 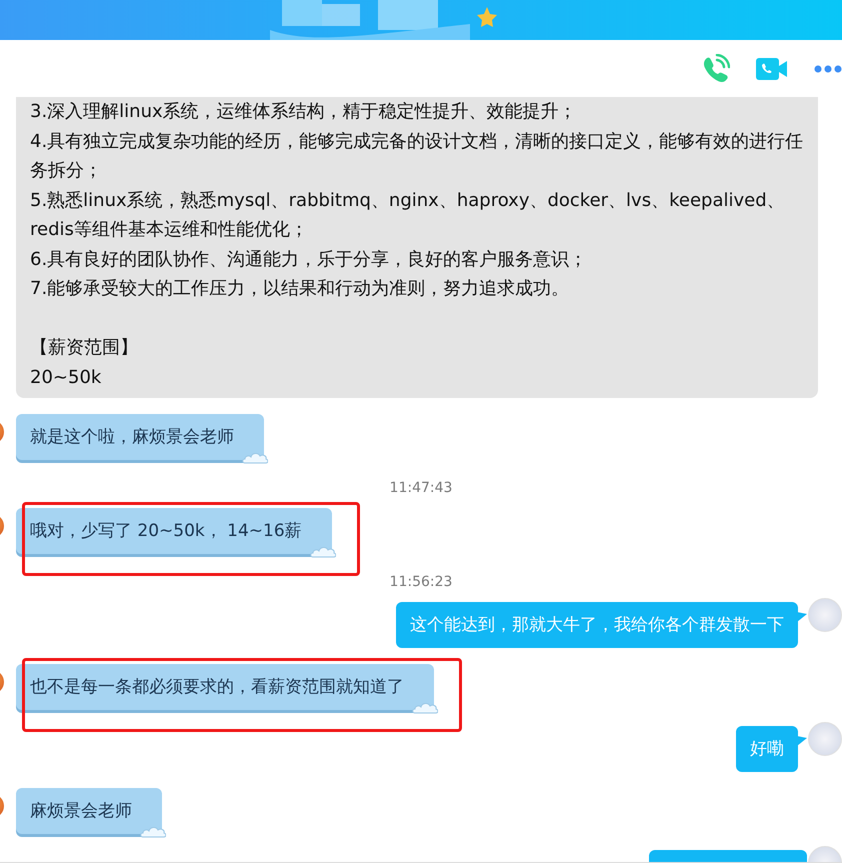 What do you see at coordinates (169, 230) in the screenshot?
I see `description-line: redis等组件基本运维和性能优化；` at bounding box center [169, 230].